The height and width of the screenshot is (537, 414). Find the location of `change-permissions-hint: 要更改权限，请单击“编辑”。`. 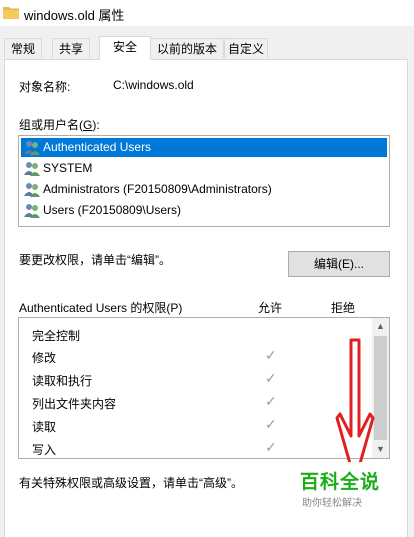

change-permissions-hint: 要更改权限，请单击“编辑”。 is located at coordinates (95, 260).